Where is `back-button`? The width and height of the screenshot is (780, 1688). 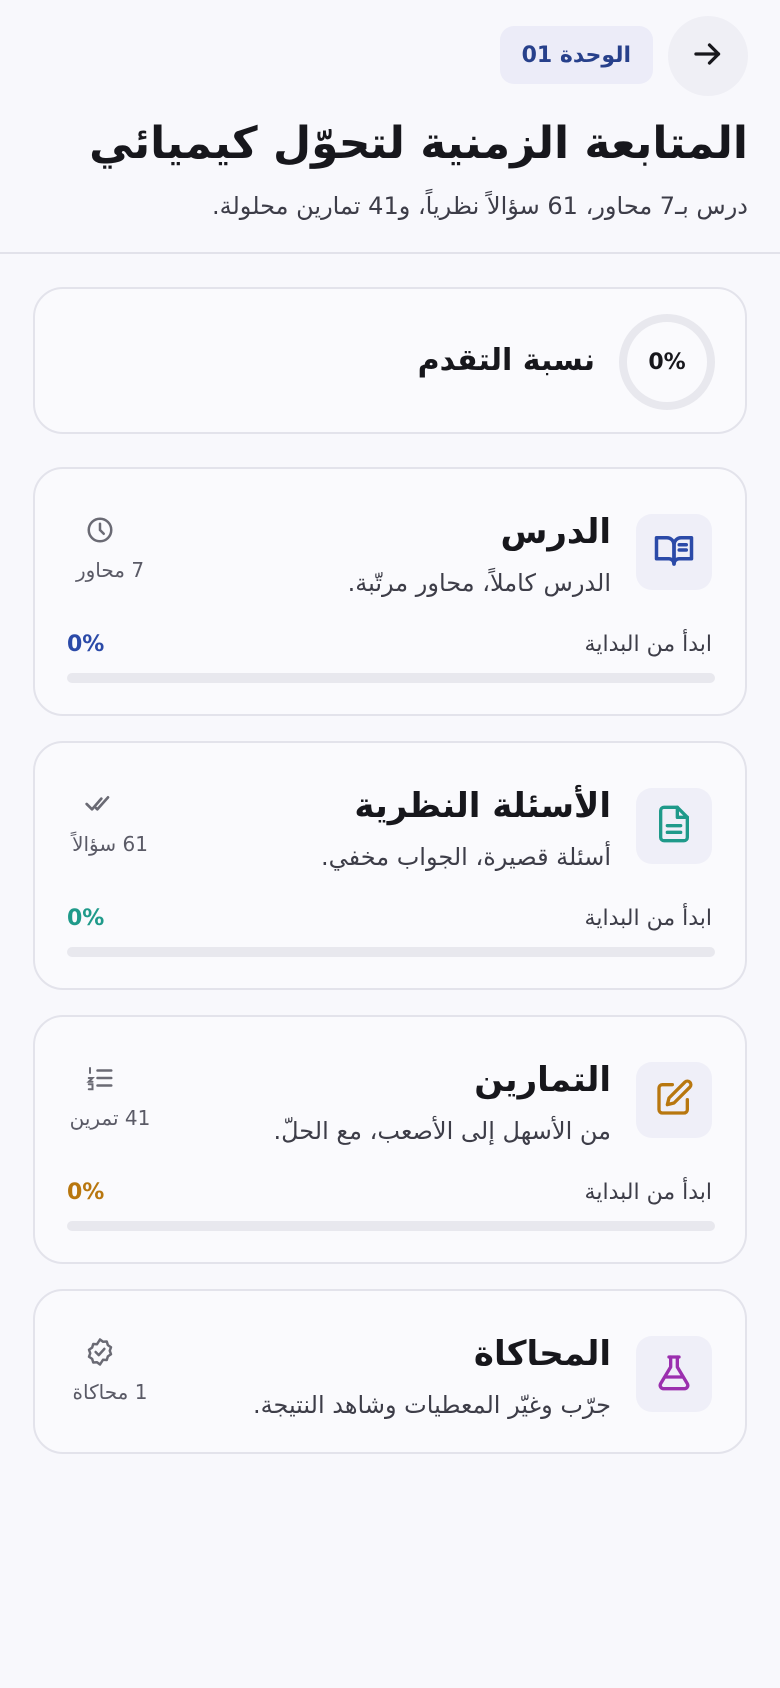
back-button is located at coordinates (708, 56).